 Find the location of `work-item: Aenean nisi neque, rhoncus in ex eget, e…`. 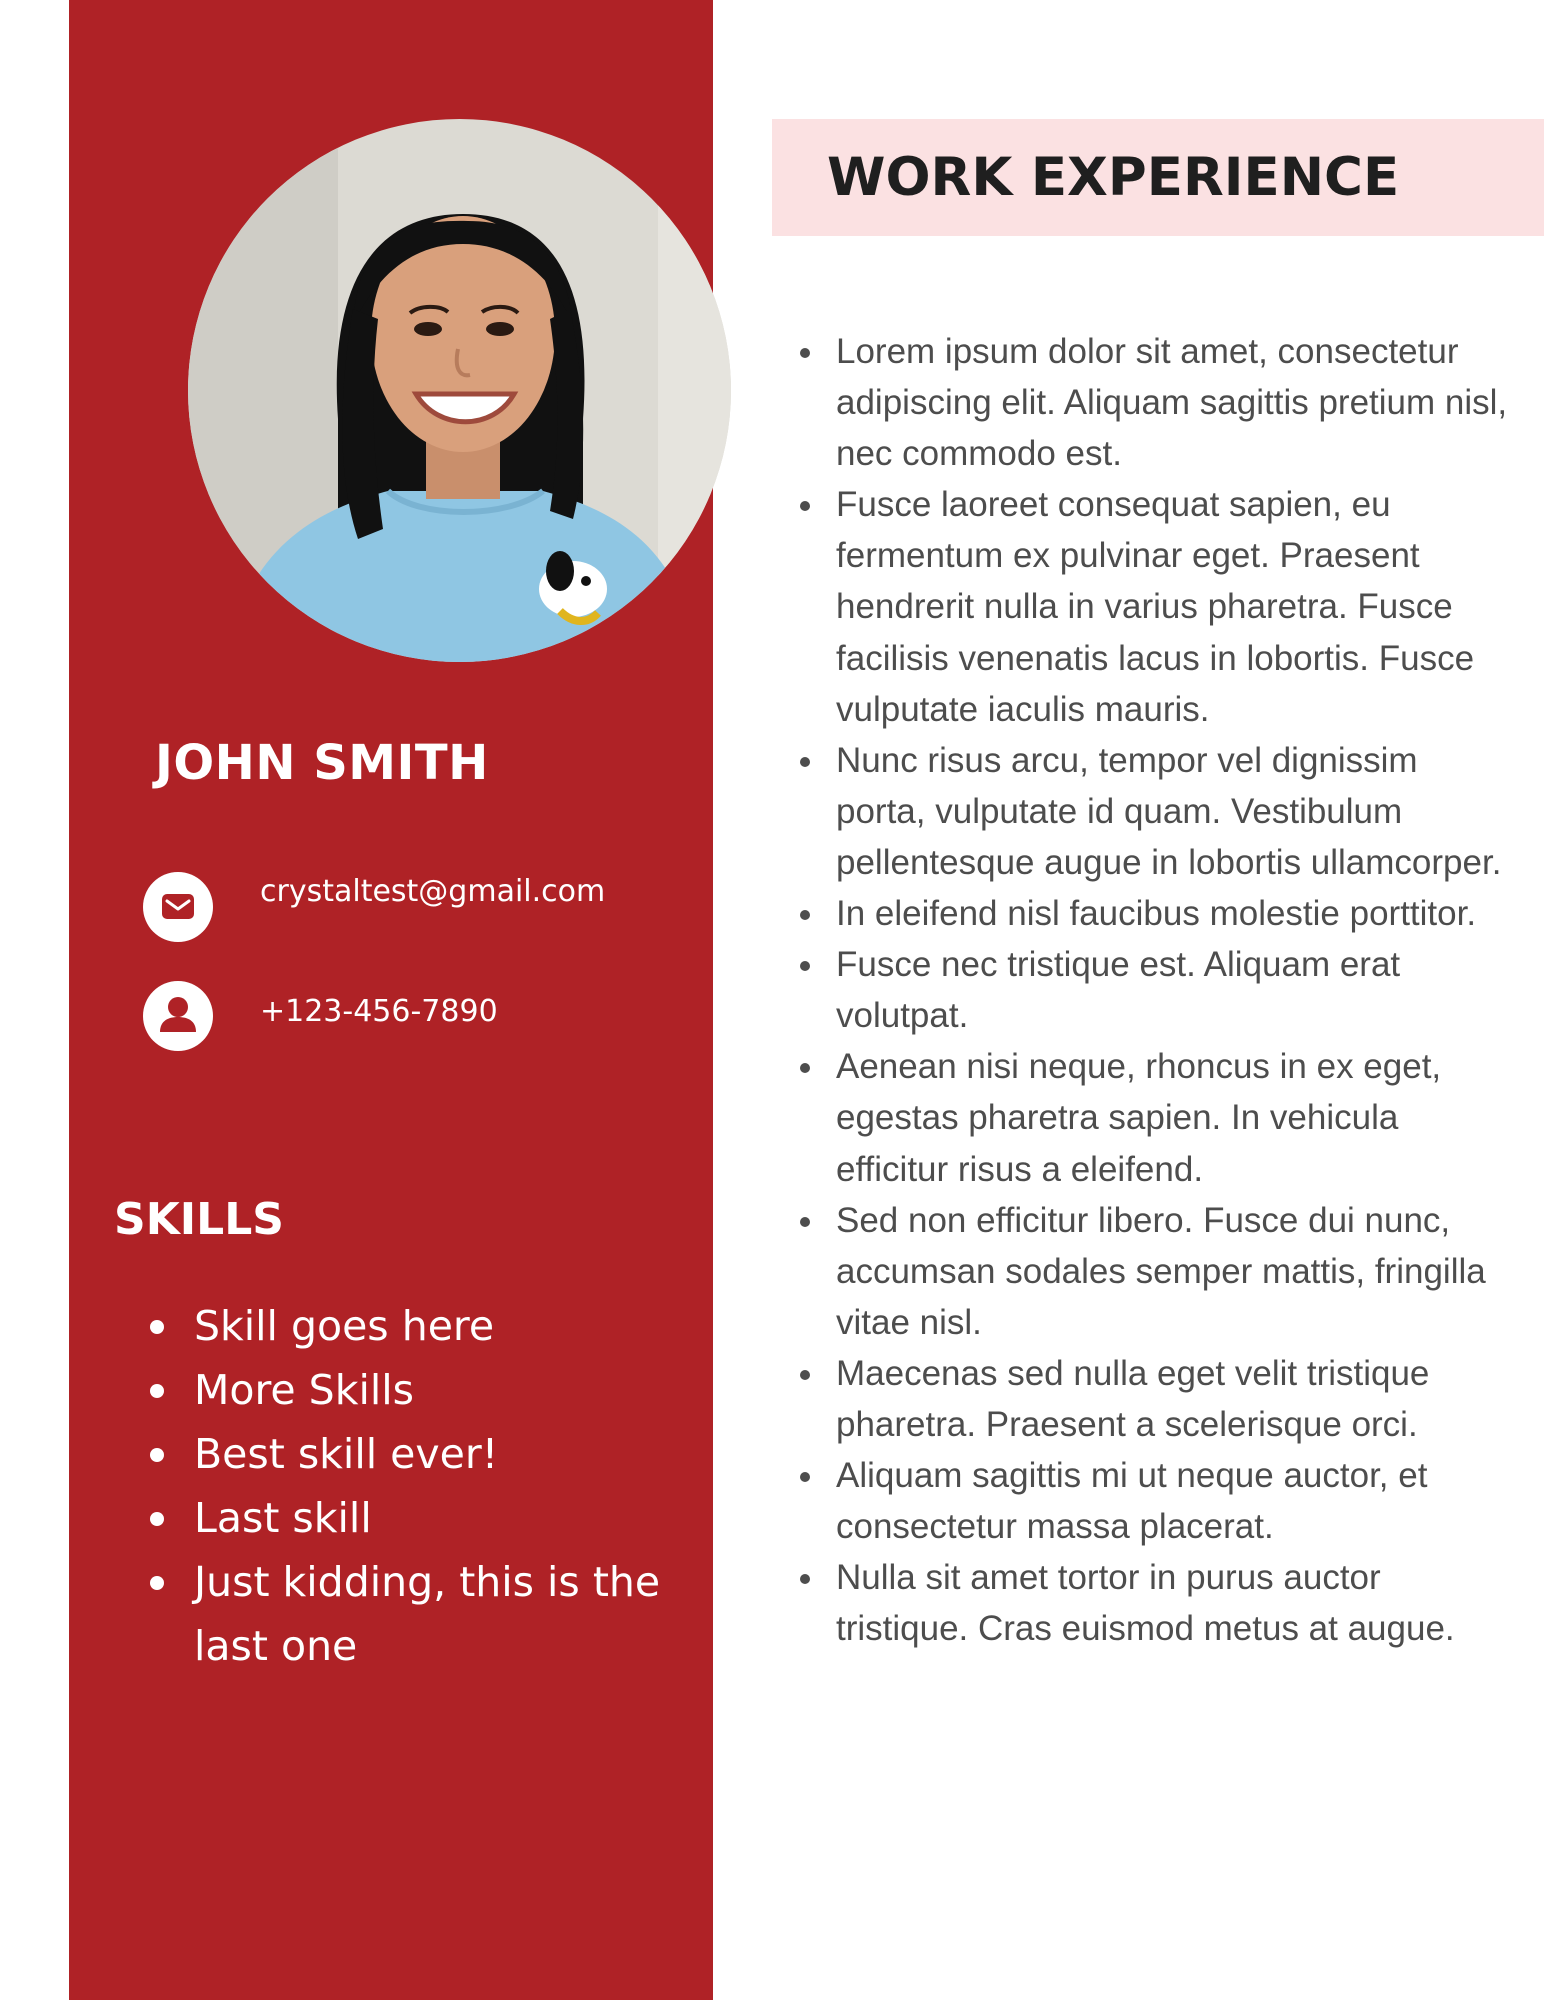

work-item: Aenean nisi neque, rhoncus in ex eget, e… is located at coordinates (1155, 1117).